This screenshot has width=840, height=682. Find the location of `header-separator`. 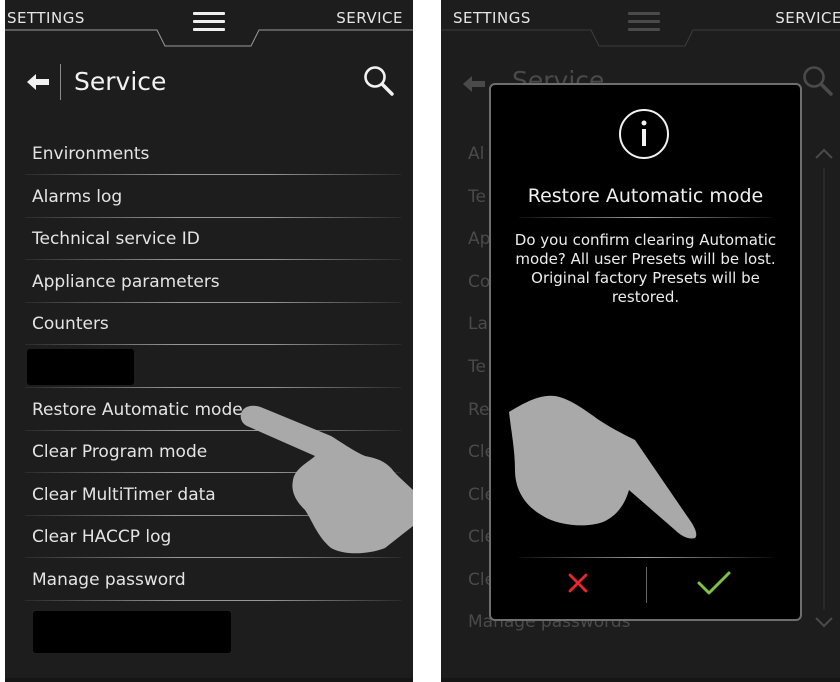

header-separator is located at coordinates (60, 82).